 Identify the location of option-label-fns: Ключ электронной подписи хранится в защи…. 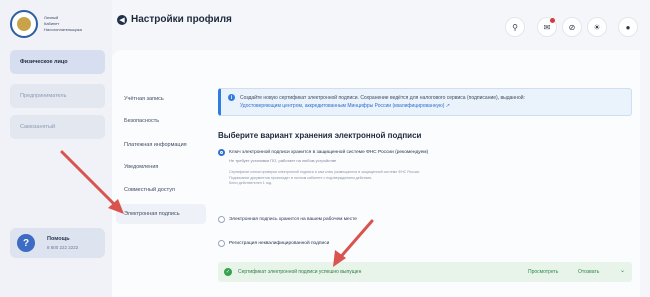
(329, 152).